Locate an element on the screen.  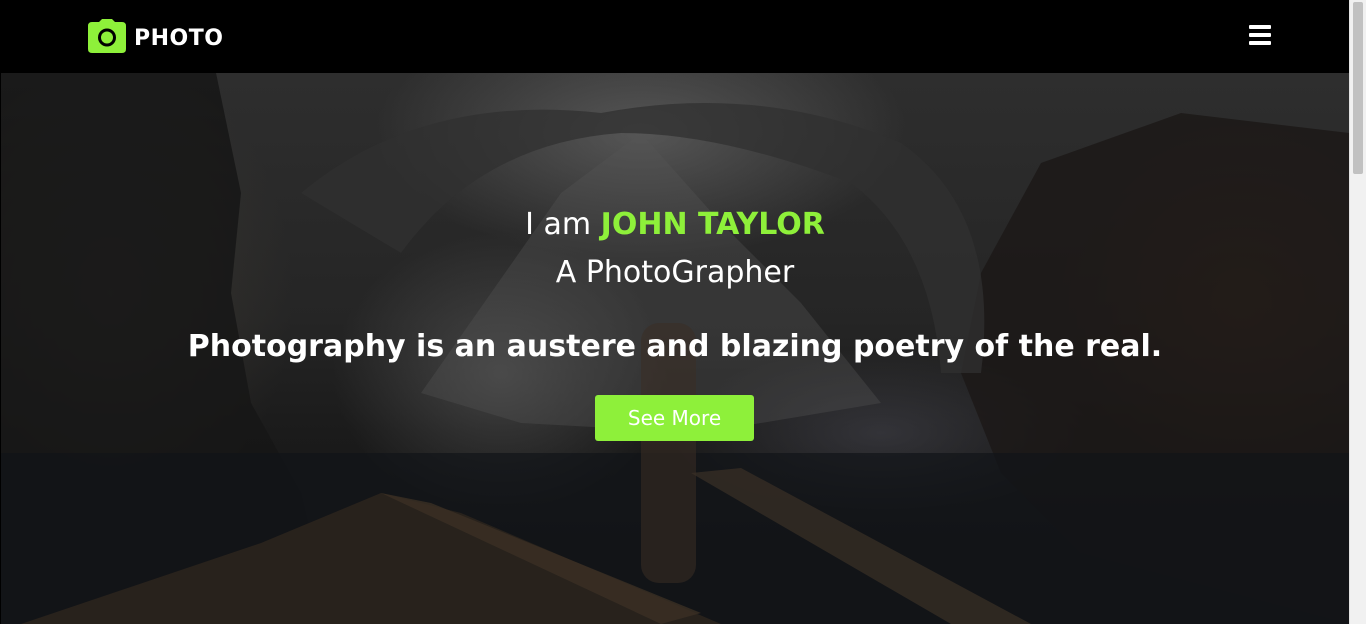
logo: PHOTO is located at coordinates (155, 36).